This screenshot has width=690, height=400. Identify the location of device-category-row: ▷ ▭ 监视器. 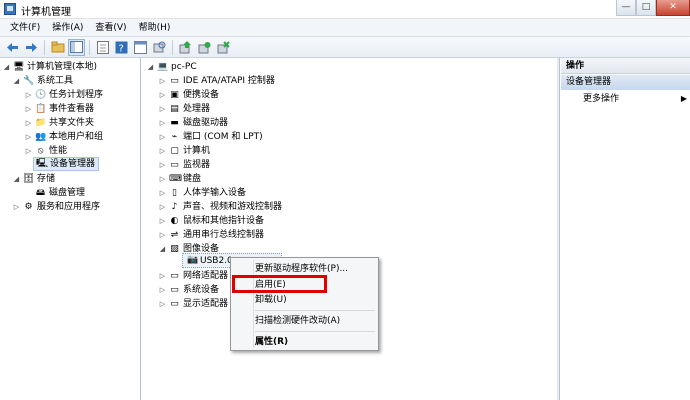
(184, 165).